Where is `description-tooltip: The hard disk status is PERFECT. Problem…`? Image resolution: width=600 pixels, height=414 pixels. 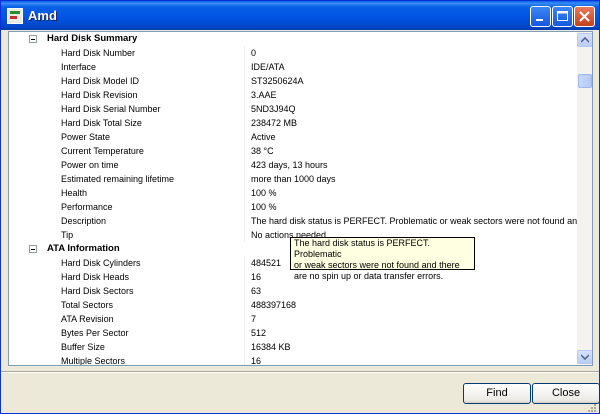
description-tooltip: The hard disk status is PERFECT. Problem… is located at coordinates (382, 259).